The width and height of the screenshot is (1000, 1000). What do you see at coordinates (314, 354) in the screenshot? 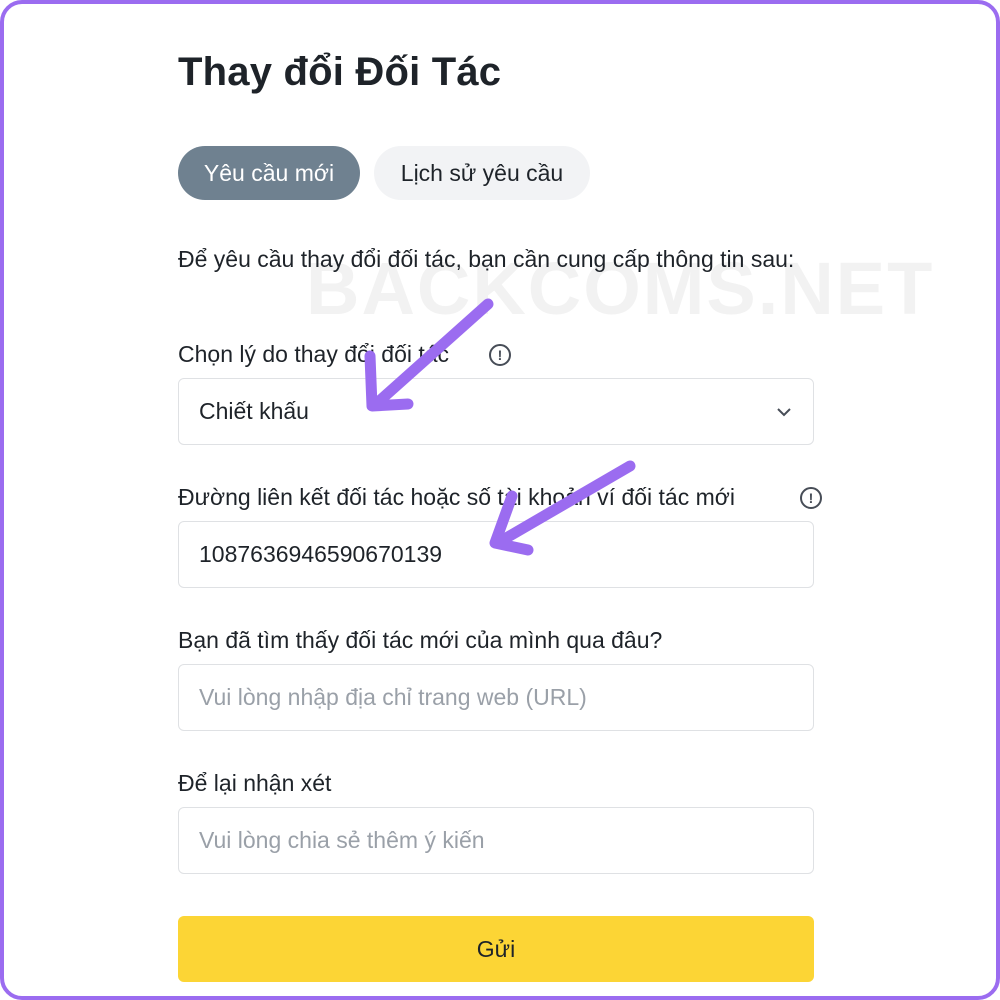
I see `reason-label: Chọn lý do thay đổi đối tác` at bounding box center [314, 354].